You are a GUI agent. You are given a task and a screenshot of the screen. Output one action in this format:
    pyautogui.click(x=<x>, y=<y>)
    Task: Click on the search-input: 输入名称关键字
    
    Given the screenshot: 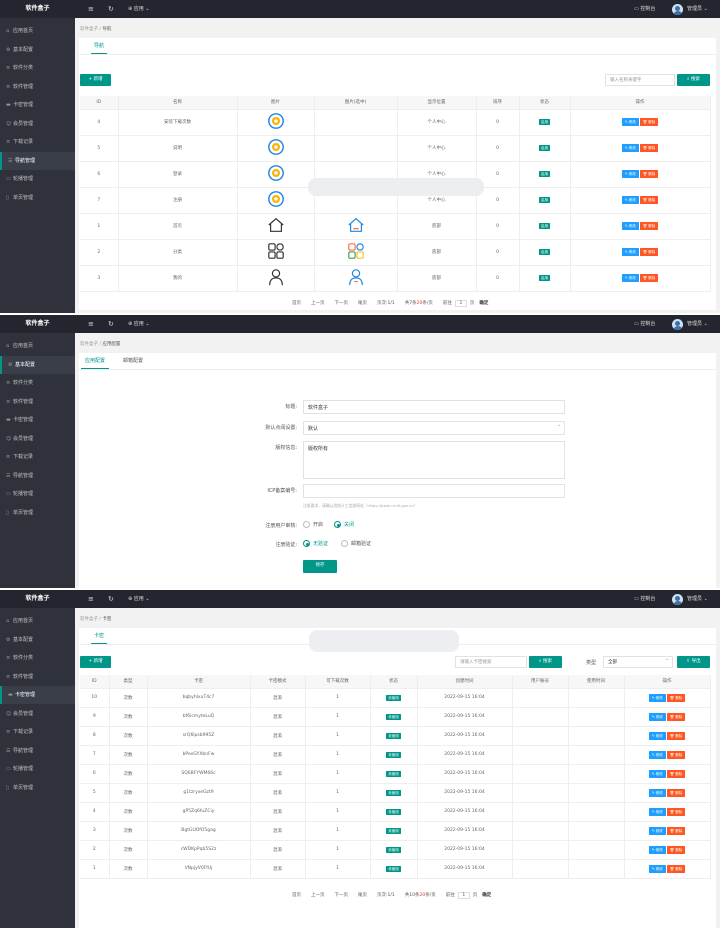 What is the action you would take?
    pyautogui.click(x=640, y=80)
    